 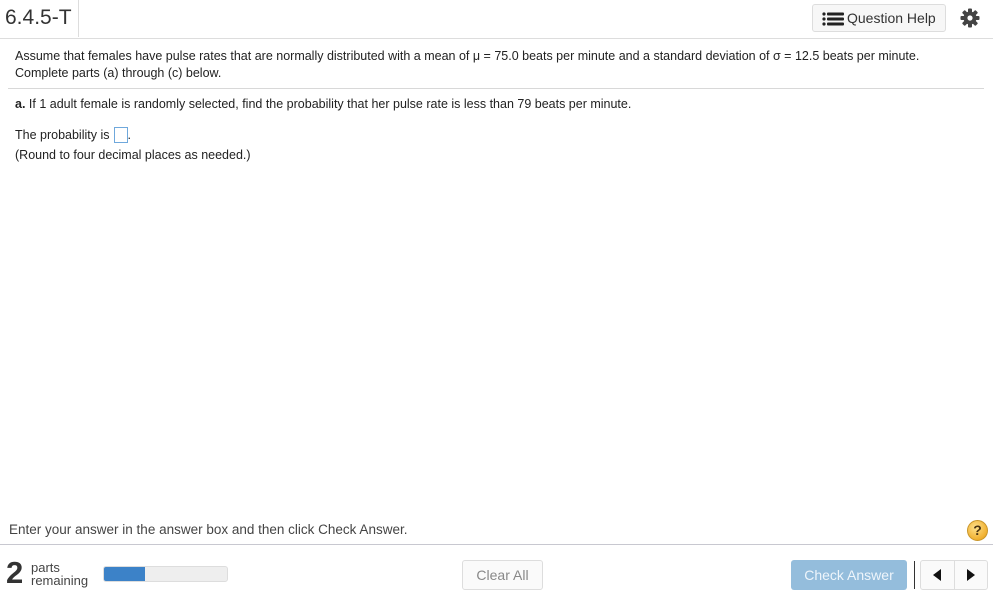 I want to click on question-nav, so click(x=954, y=575).